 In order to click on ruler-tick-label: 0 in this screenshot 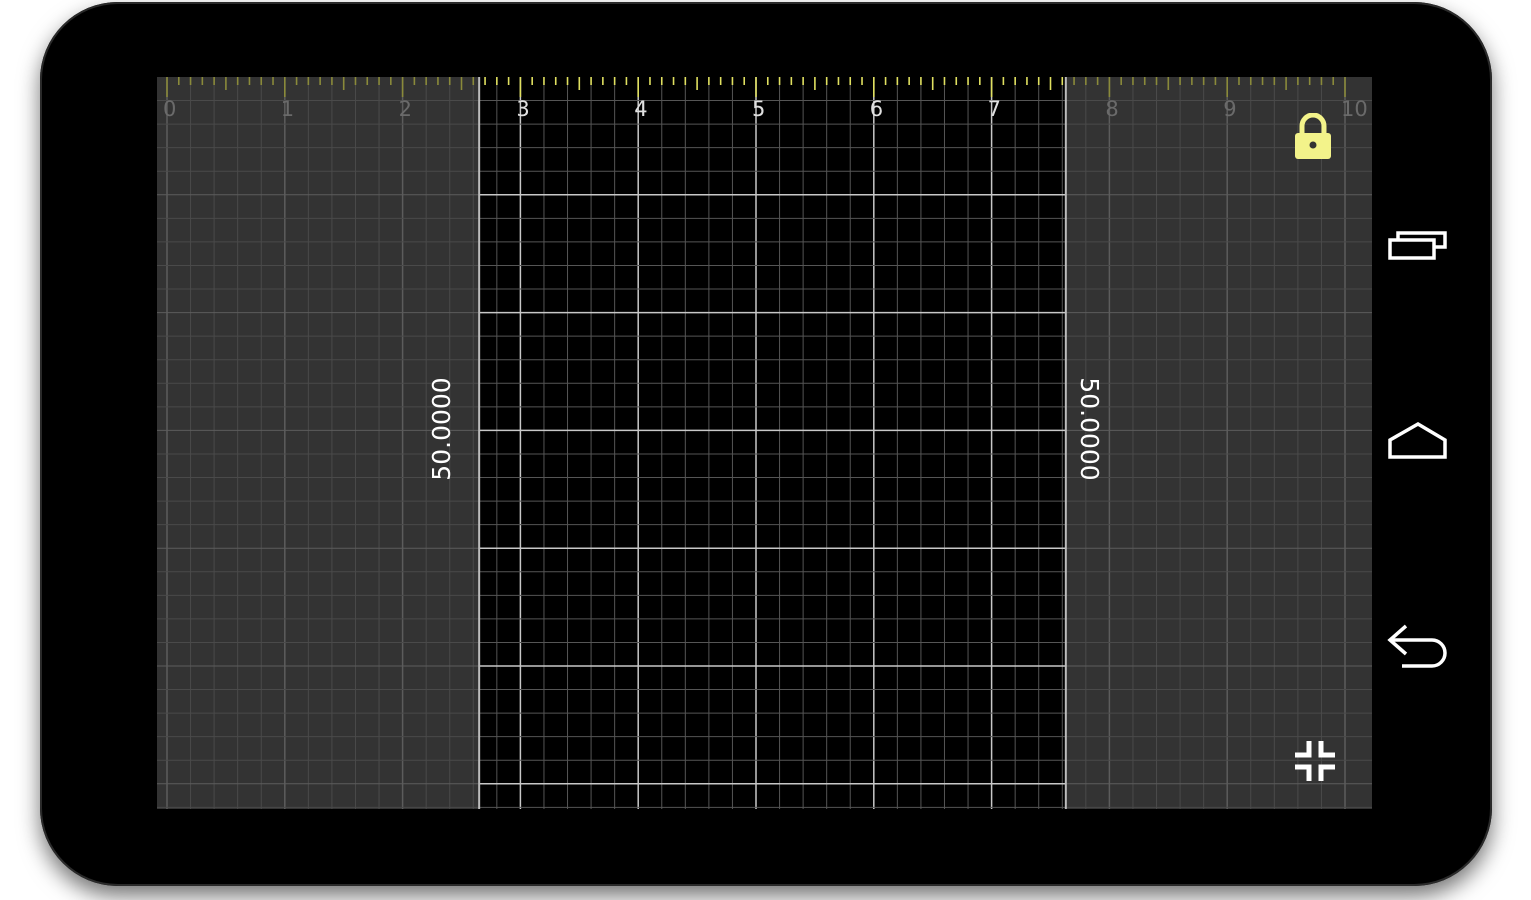, I will do `click(170, 109)`.